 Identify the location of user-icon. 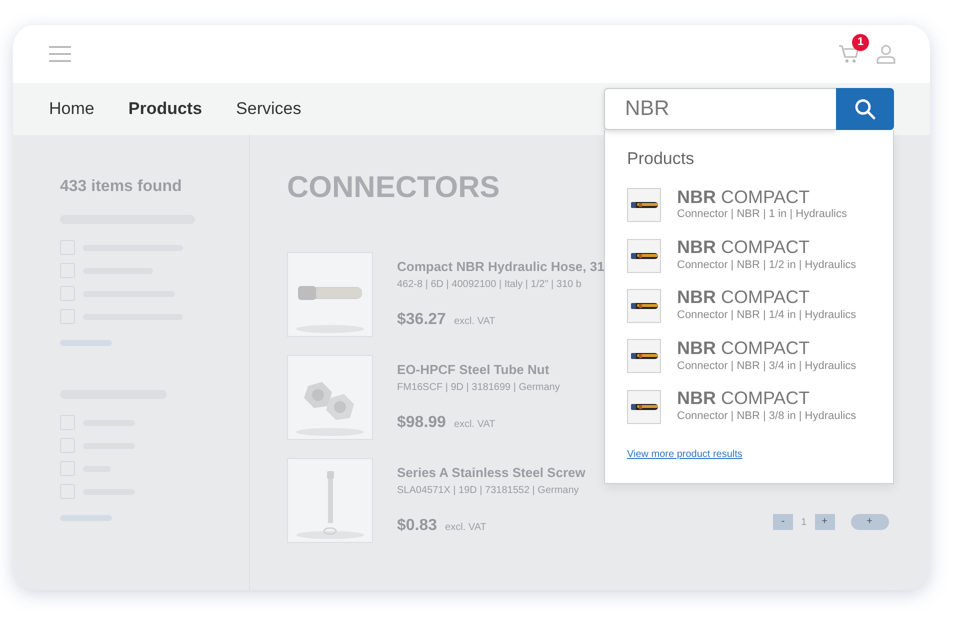
(886, 54).